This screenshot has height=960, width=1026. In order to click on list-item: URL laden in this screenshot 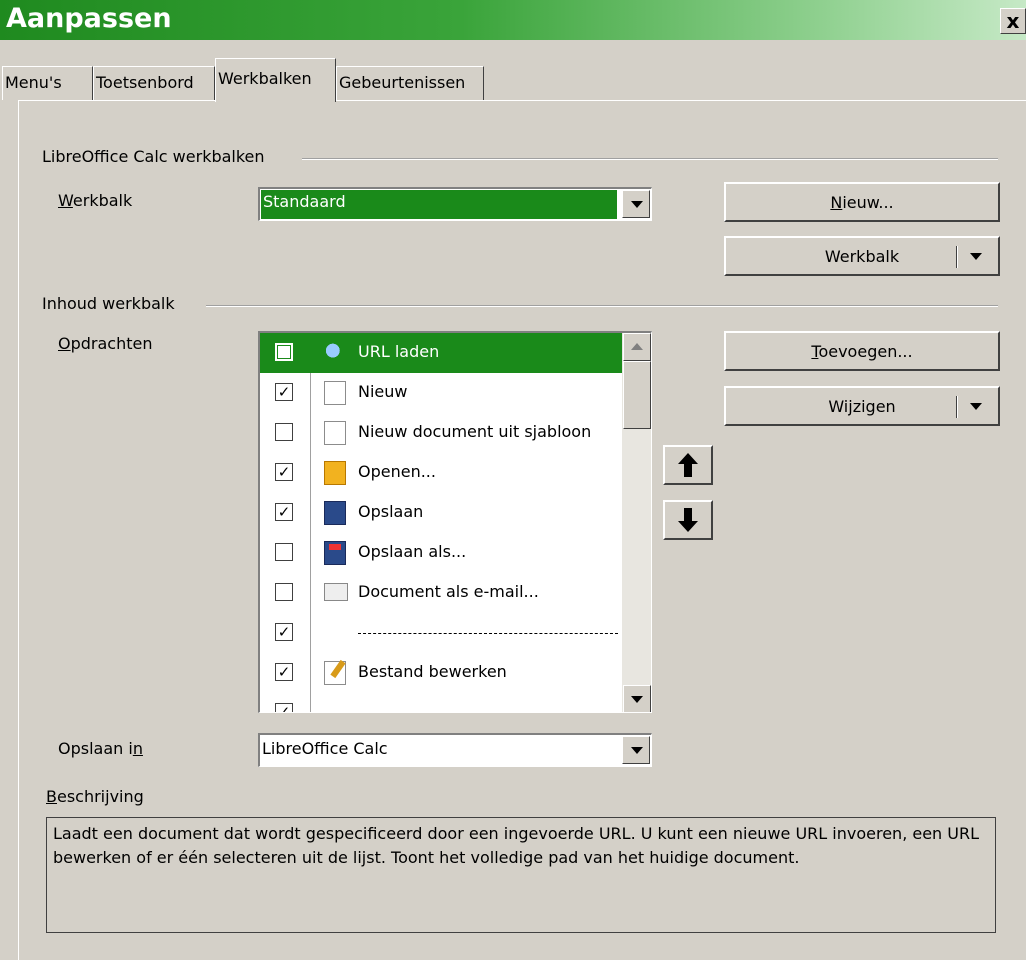, I will do `click(441, 353)`.